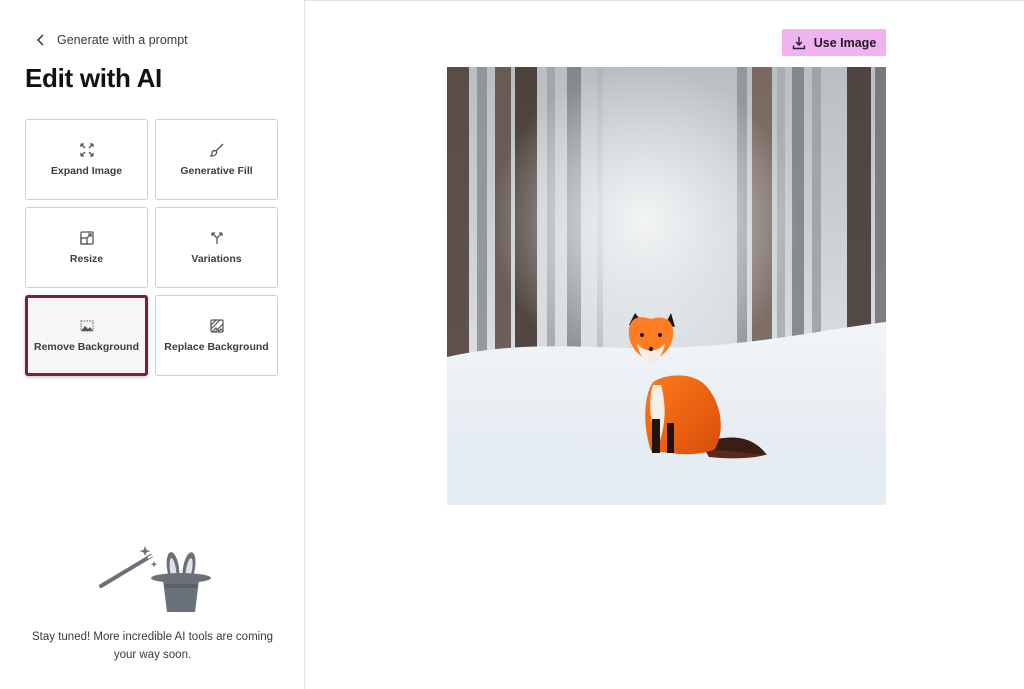  Describe the element at coordinates (216, 159) in the screenshot. I see `tool-generative-fill: Generative Fill` at that location.